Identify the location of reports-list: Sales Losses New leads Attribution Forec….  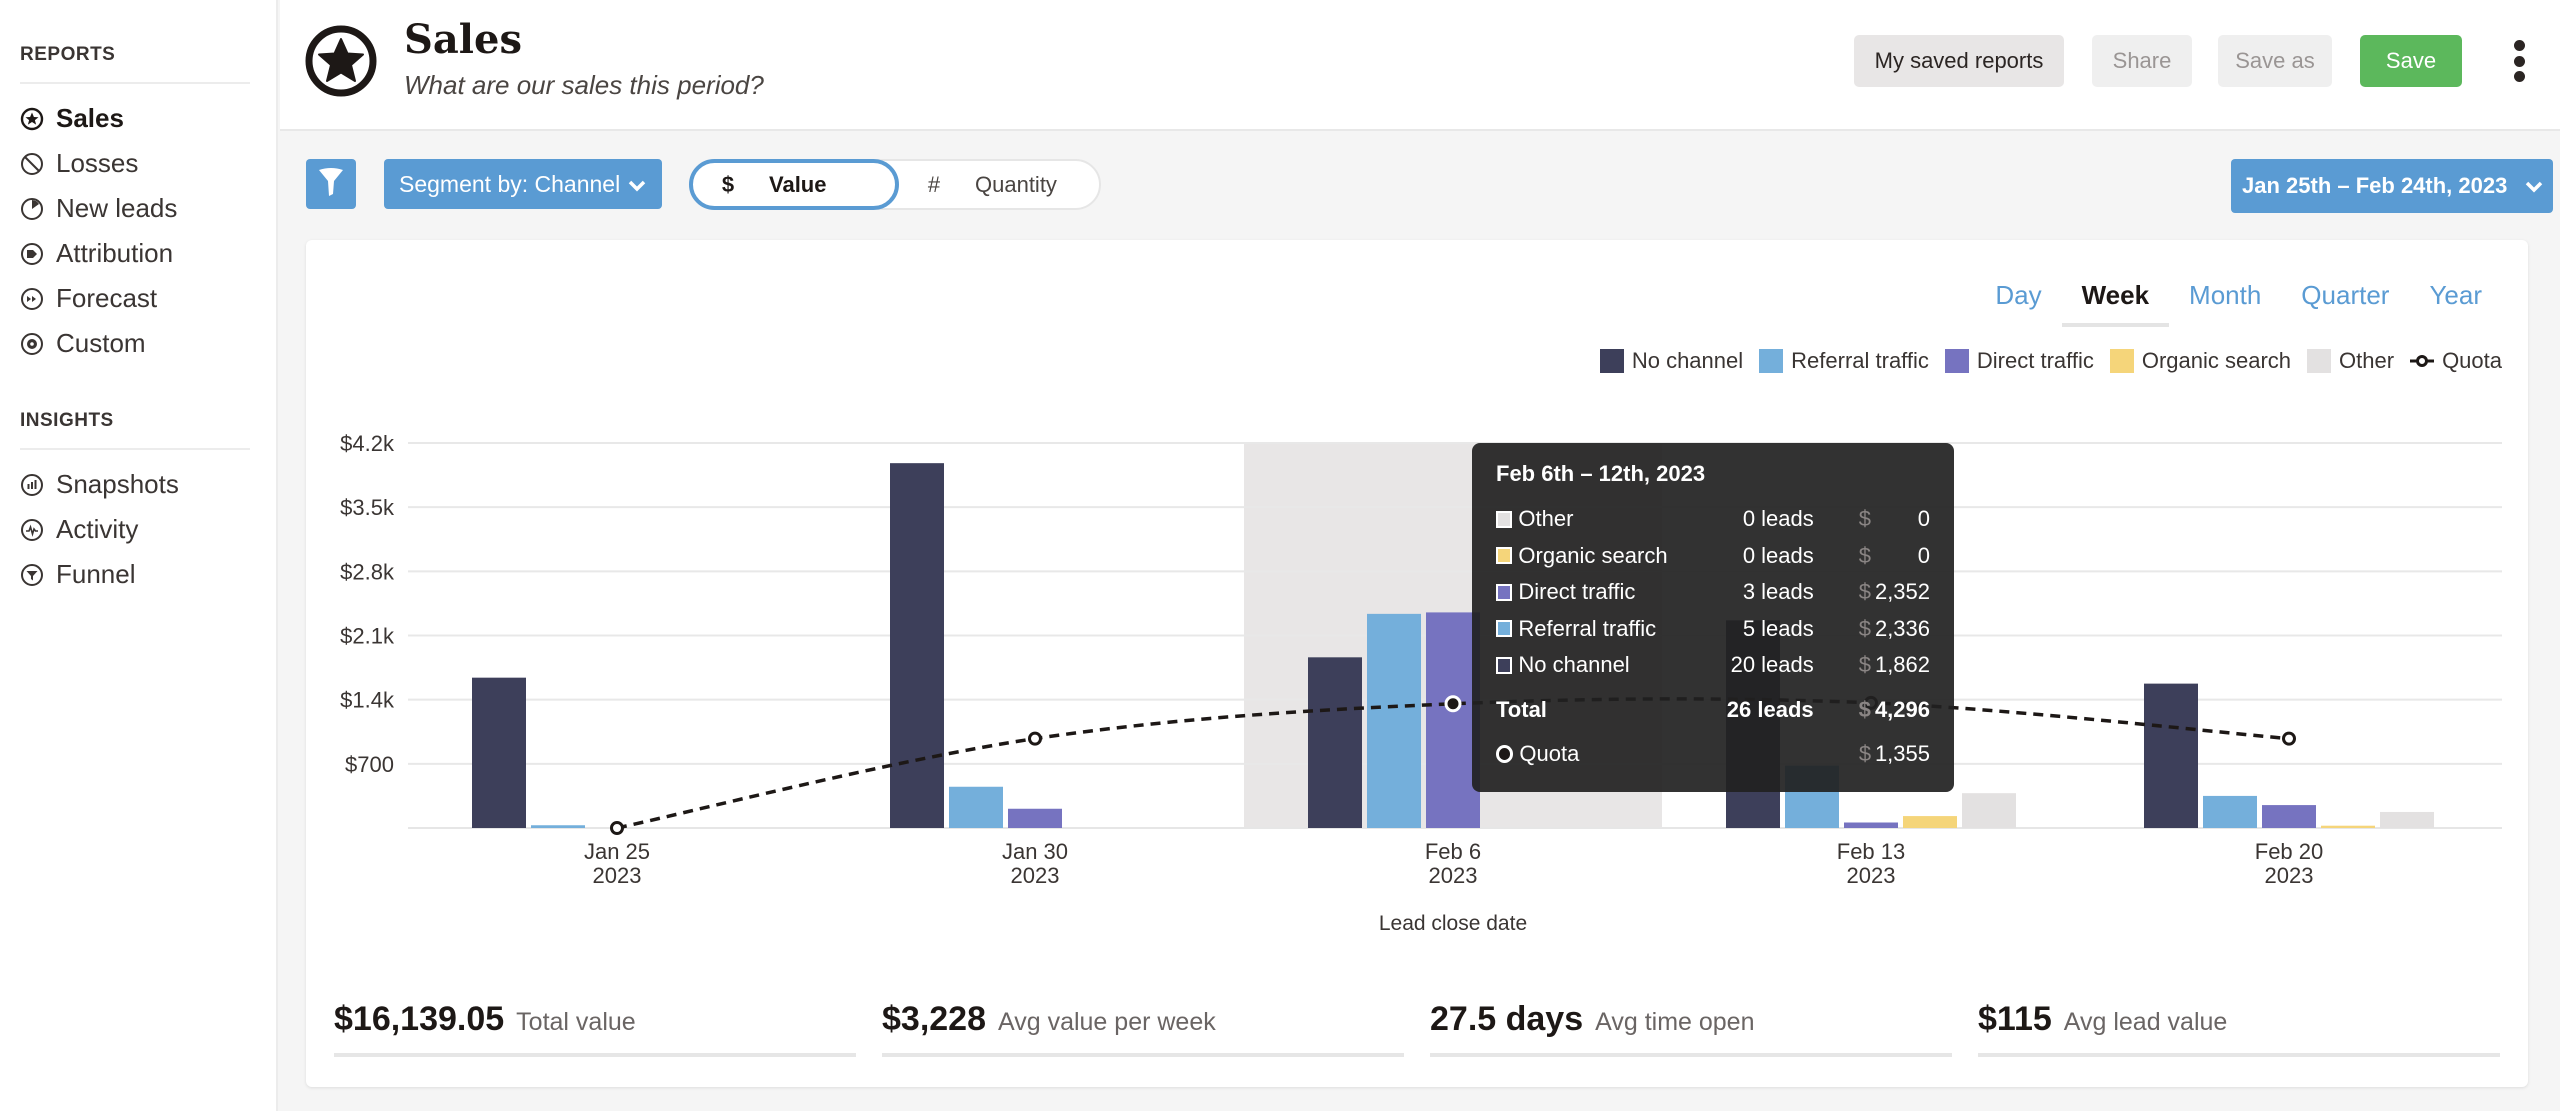
(138, 231).